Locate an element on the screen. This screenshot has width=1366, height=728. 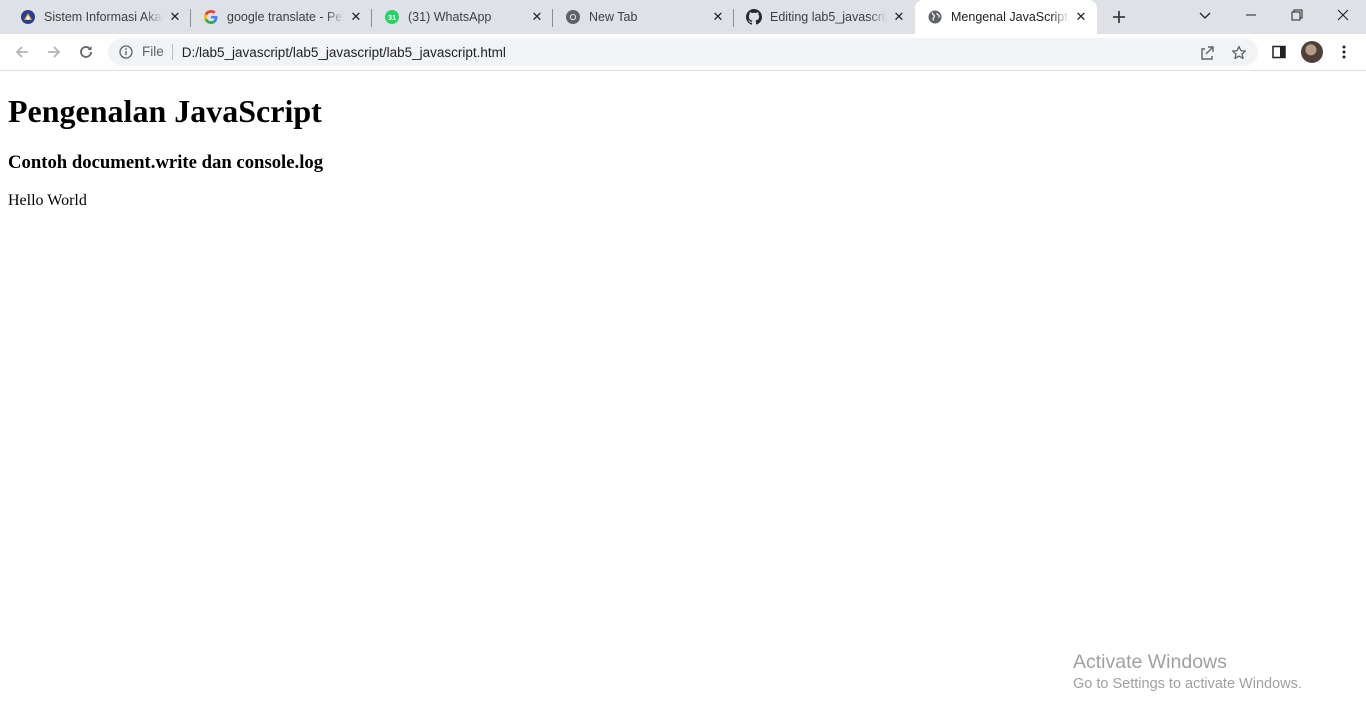
tab-title: New Tab is located at coordinates (613, 17).